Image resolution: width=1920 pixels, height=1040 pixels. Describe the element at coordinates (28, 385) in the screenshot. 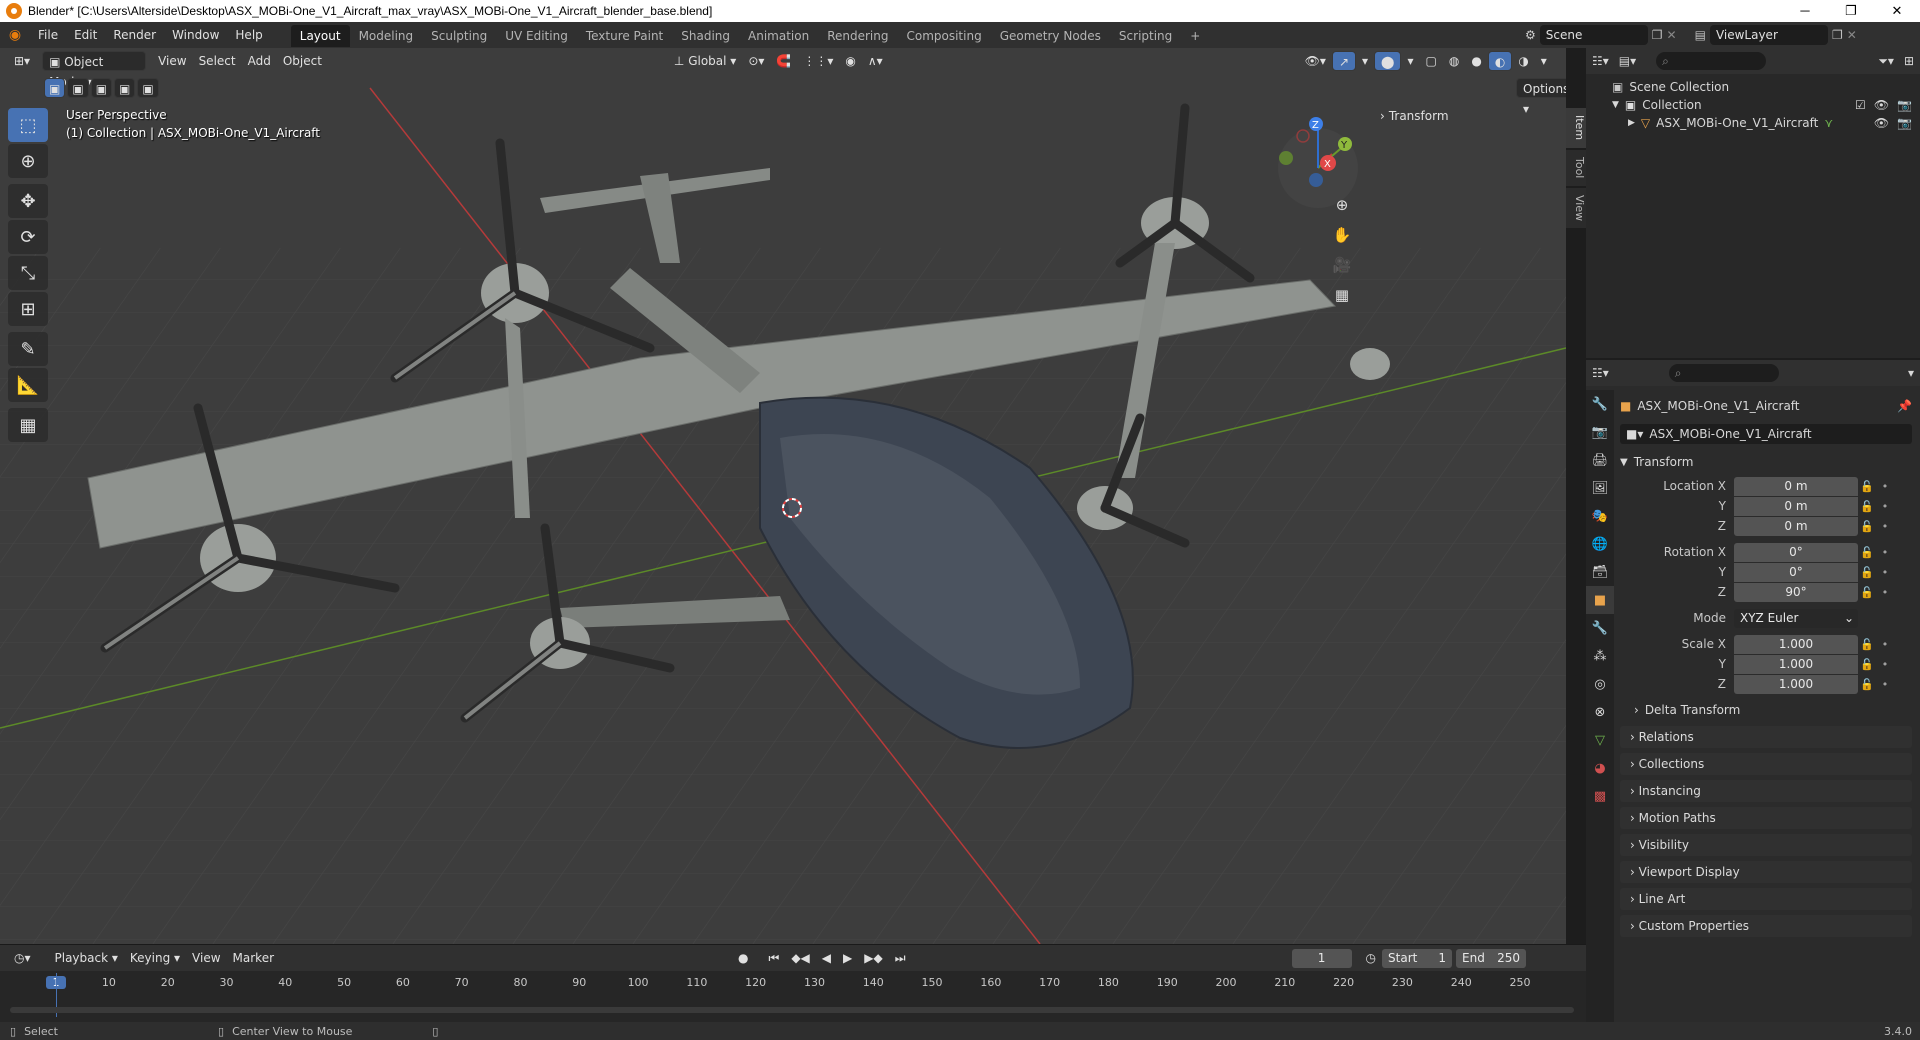

I see `measure-tool-icon: 📐` at that location.